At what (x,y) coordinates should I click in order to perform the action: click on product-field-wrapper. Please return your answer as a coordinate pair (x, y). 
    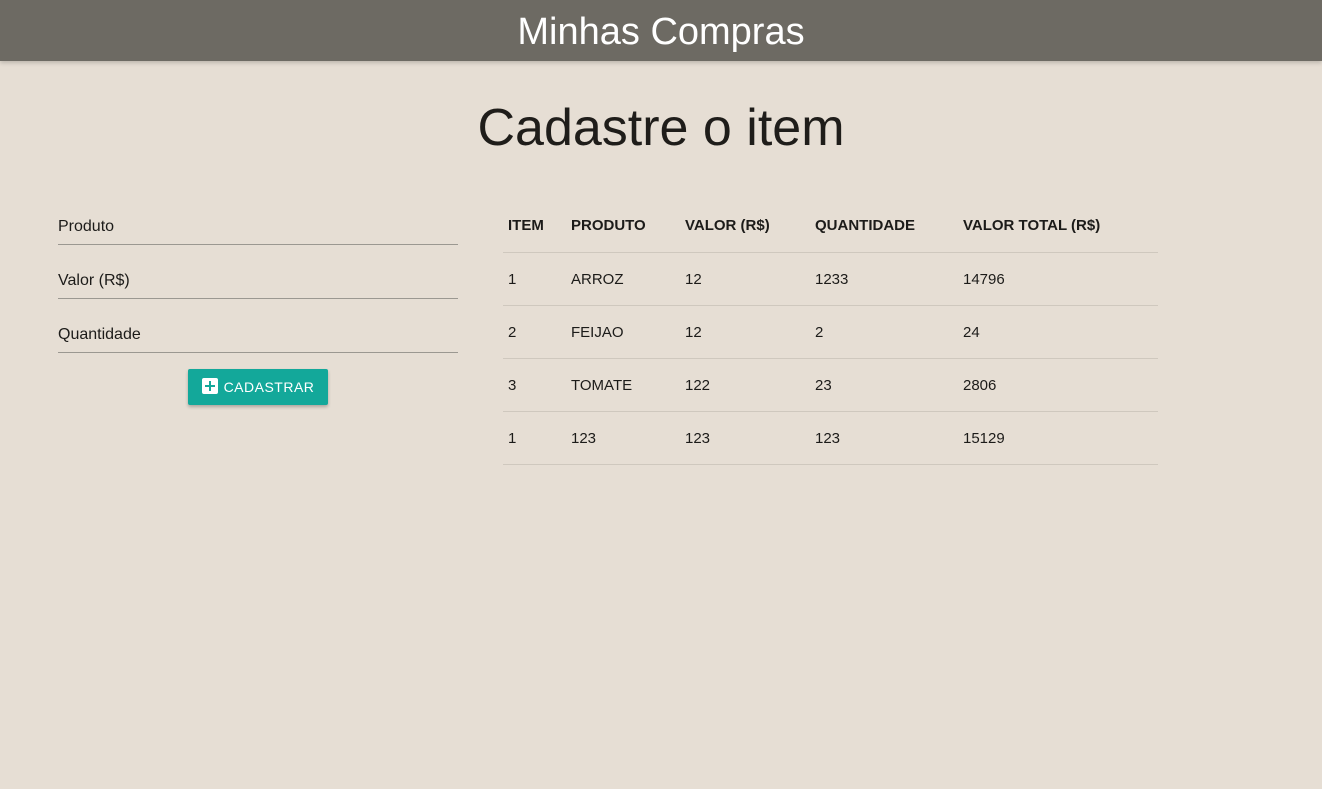
    Looking at the image, I should click on (258, 227).